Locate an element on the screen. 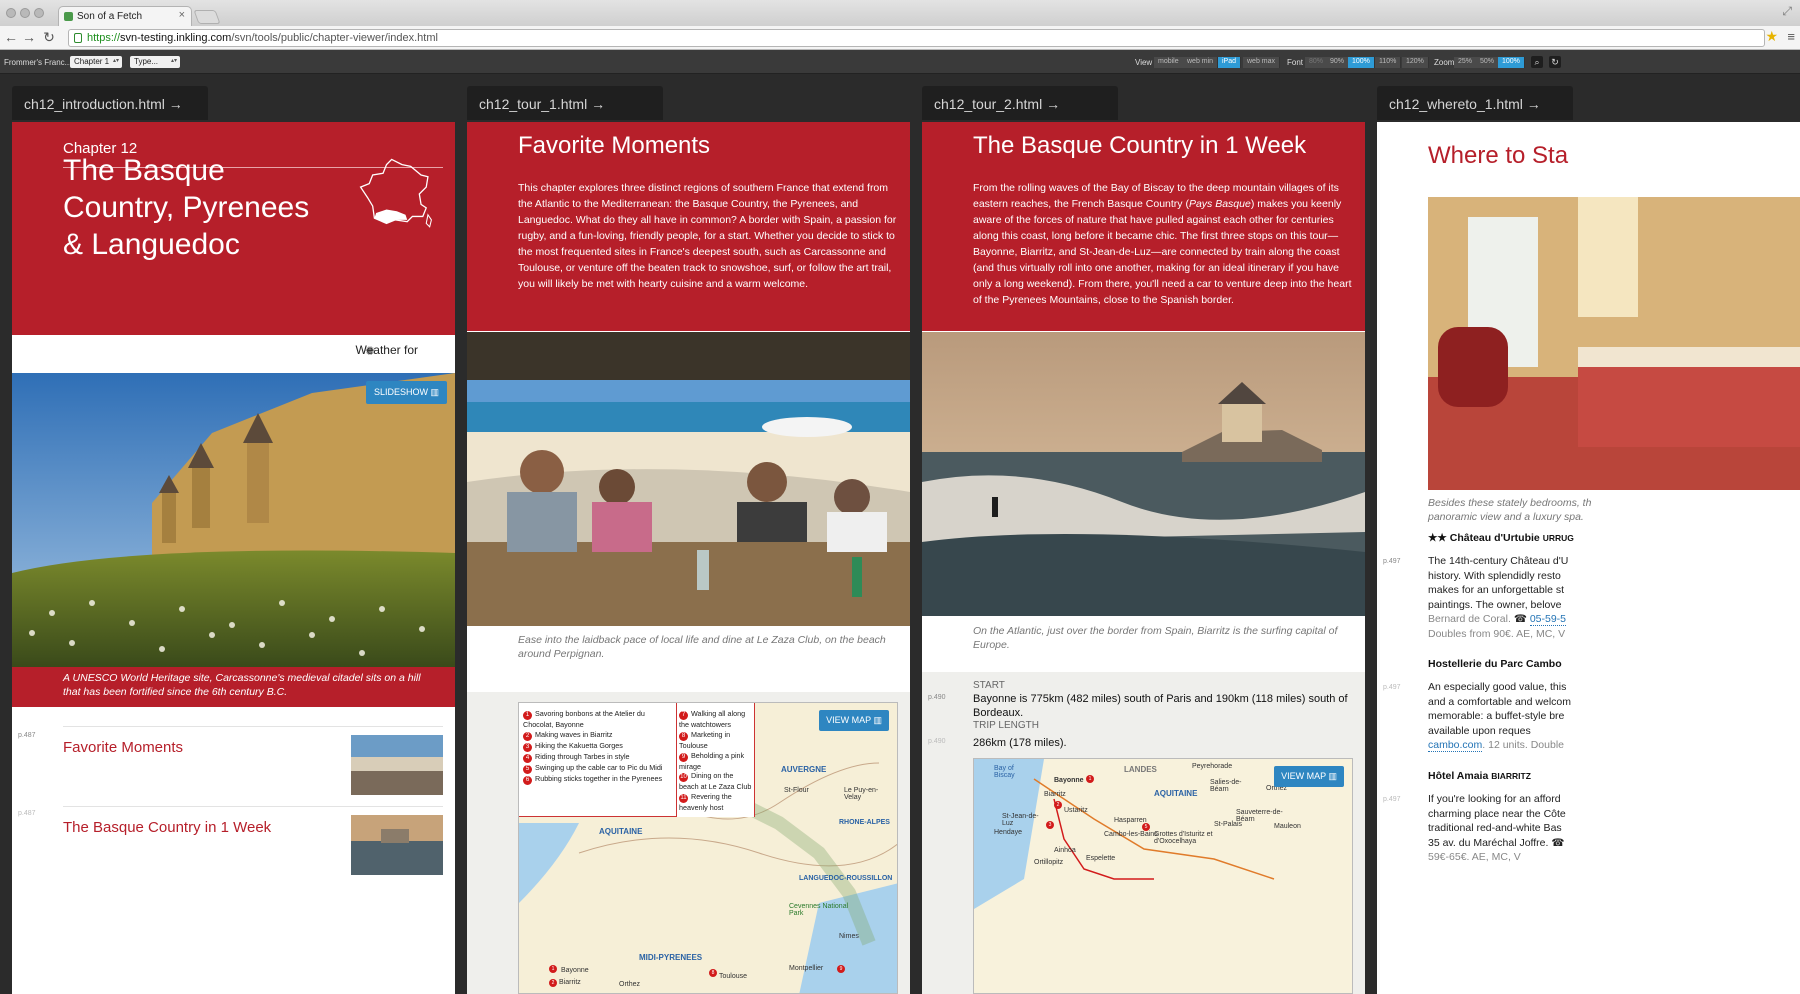 The width and height of the screenshot is (1800, 994). font-option-110: 110% is located at coordinates (1388, 62).